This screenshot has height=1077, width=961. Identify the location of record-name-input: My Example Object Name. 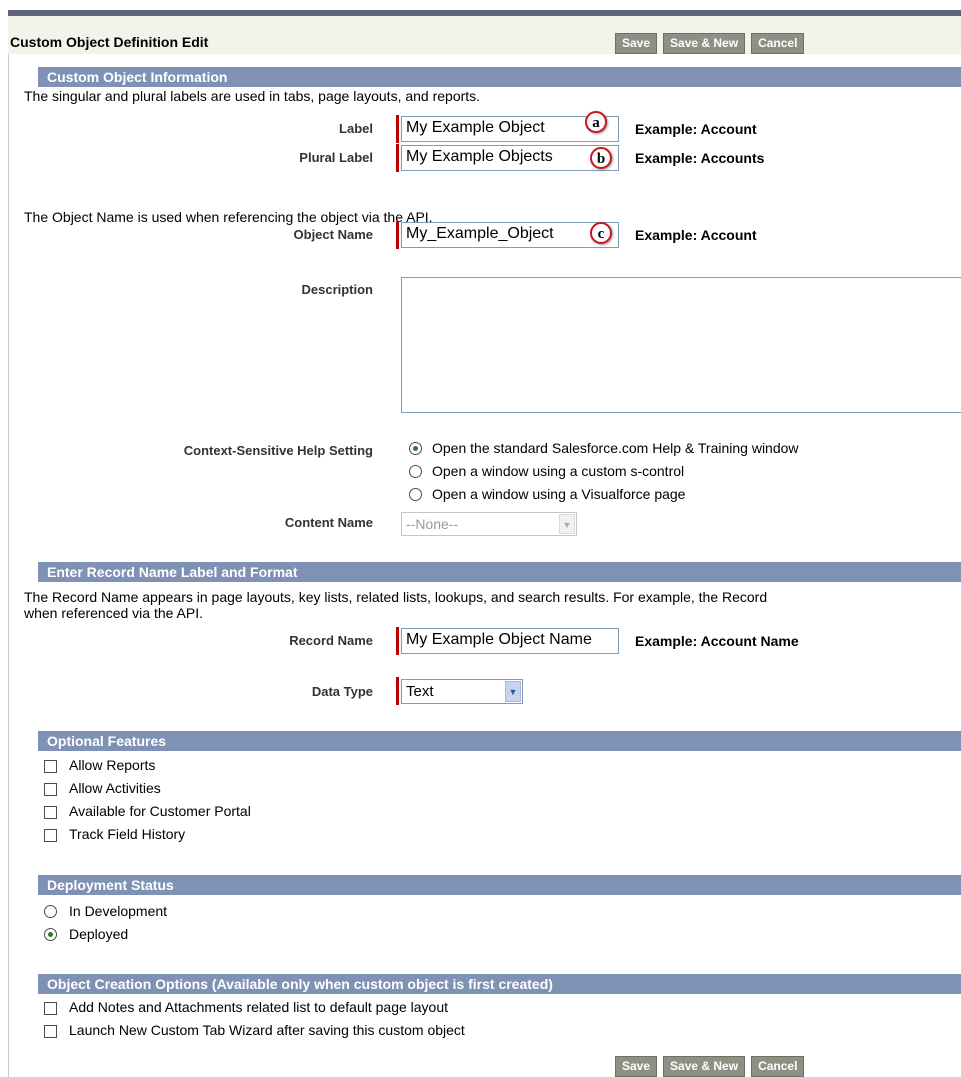
(510, 641).